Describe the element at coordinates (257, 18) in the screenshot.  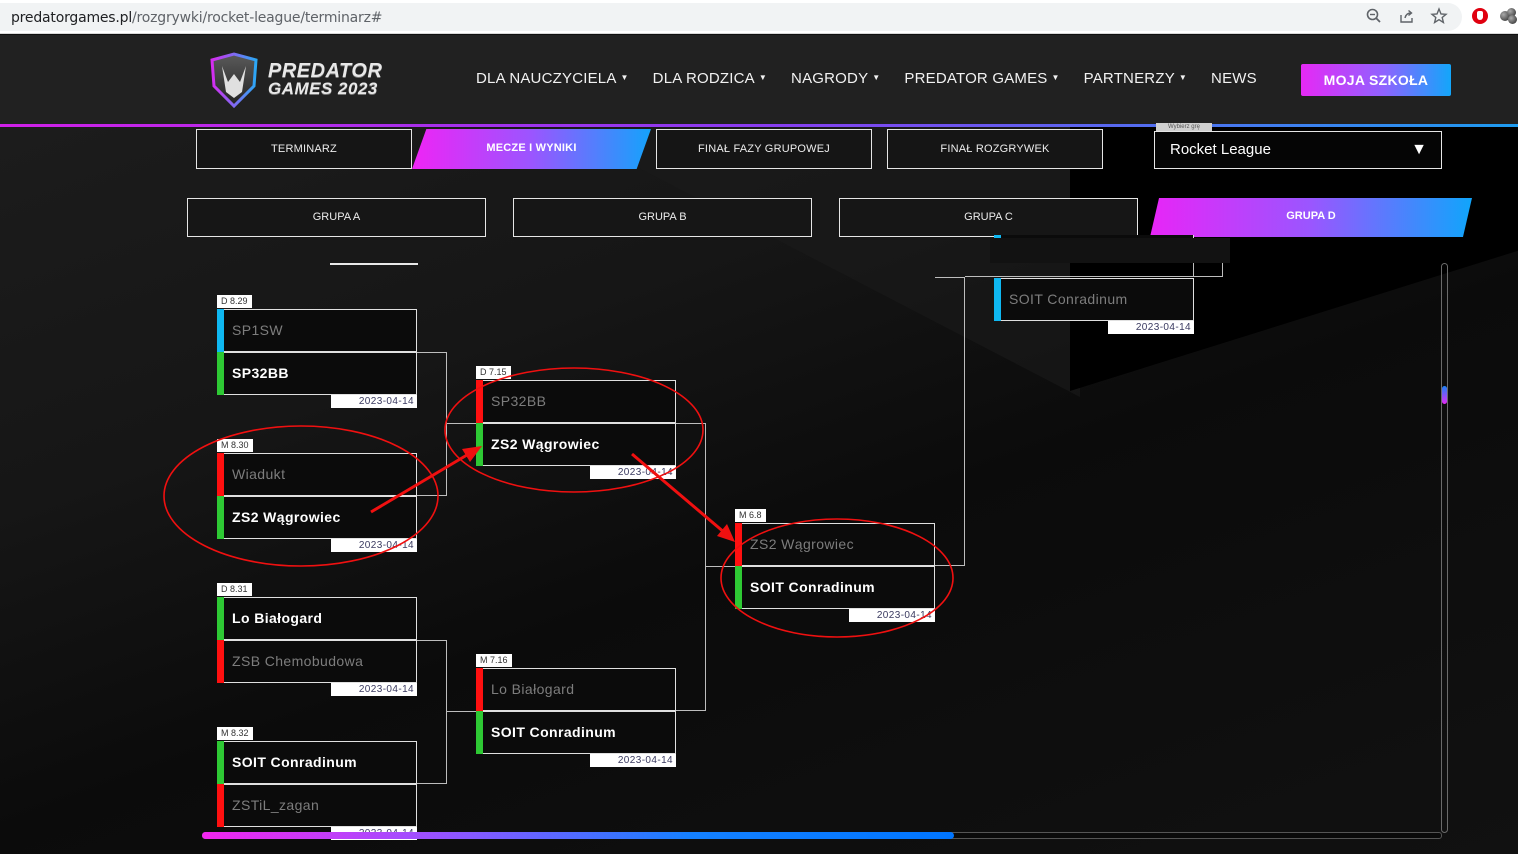
I see `url-path: /rozgrywki/rocket-league/terminarz#` at that location.